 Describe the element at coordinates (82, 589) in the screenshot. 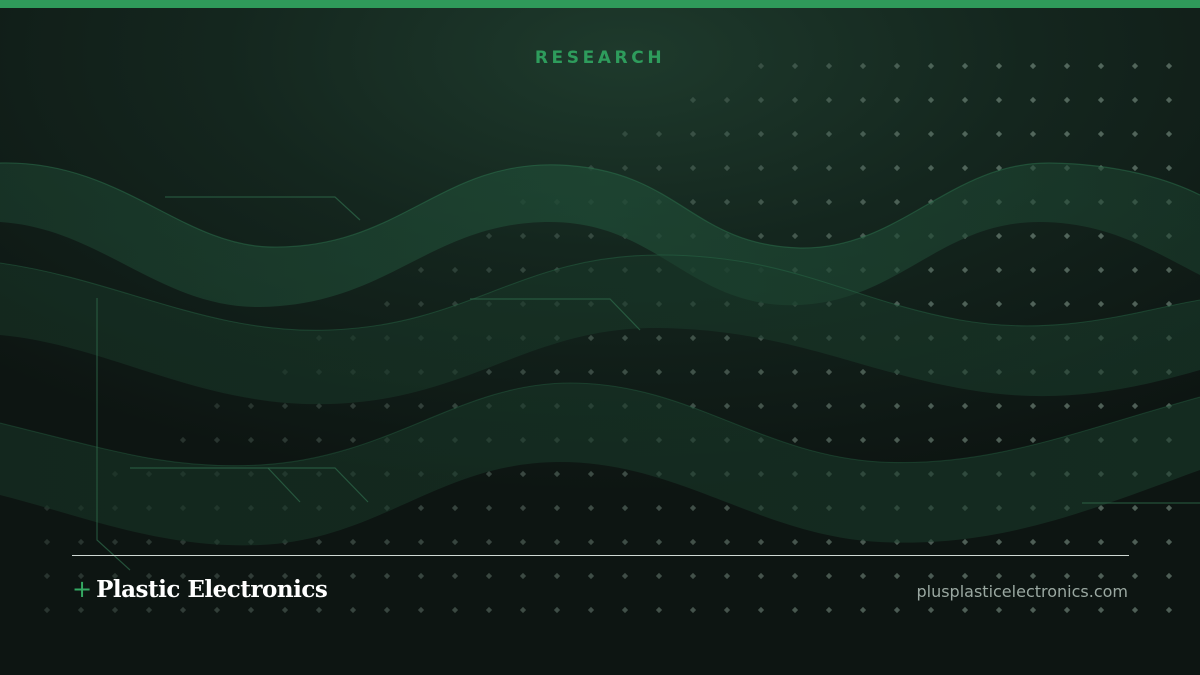

I see `plus-icon: +` at that location.